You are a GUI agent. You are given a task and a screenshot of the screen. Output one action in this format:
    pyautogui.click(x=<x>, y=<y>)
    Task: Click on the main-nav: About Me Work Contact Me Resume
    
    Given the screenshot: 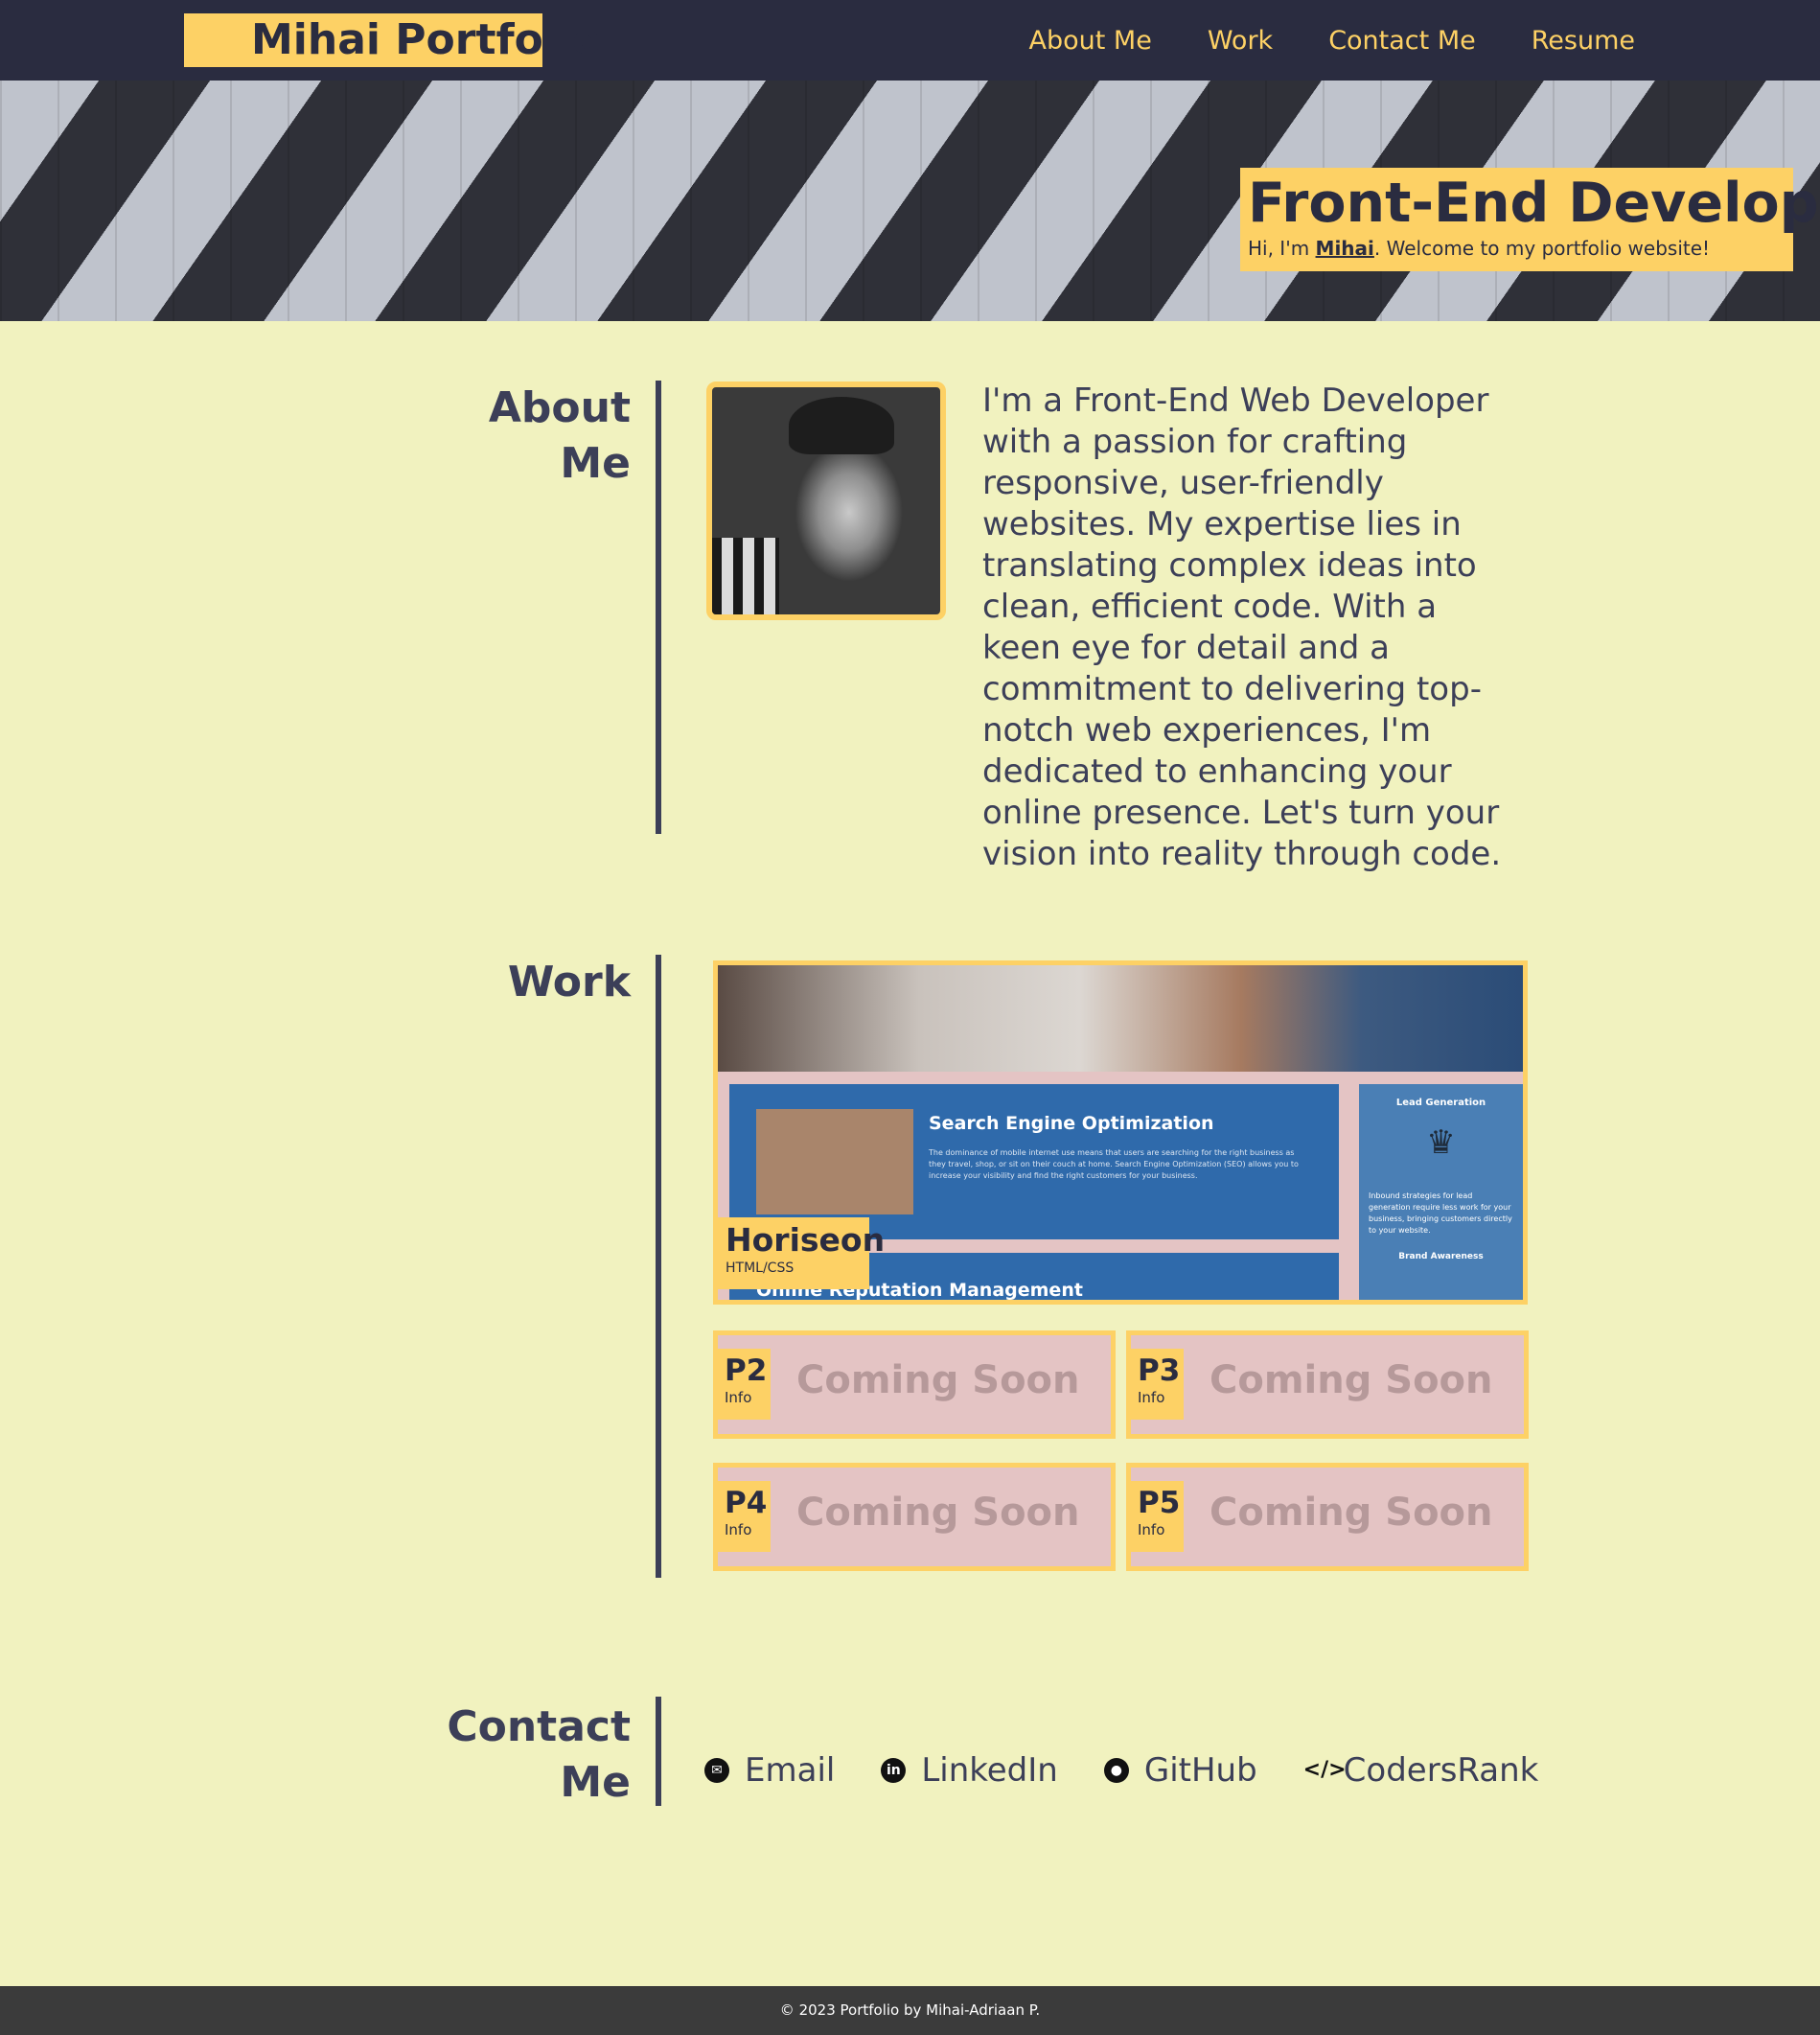 What is the action you would take?
    pyautogui.click(x=1331, y=40)
    